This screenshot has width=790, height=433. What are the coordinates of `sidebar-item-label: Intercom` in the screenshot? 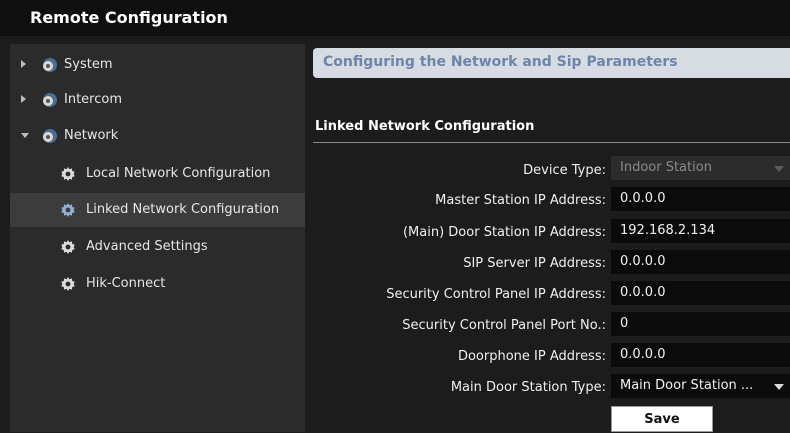 It's located at (93, 99).